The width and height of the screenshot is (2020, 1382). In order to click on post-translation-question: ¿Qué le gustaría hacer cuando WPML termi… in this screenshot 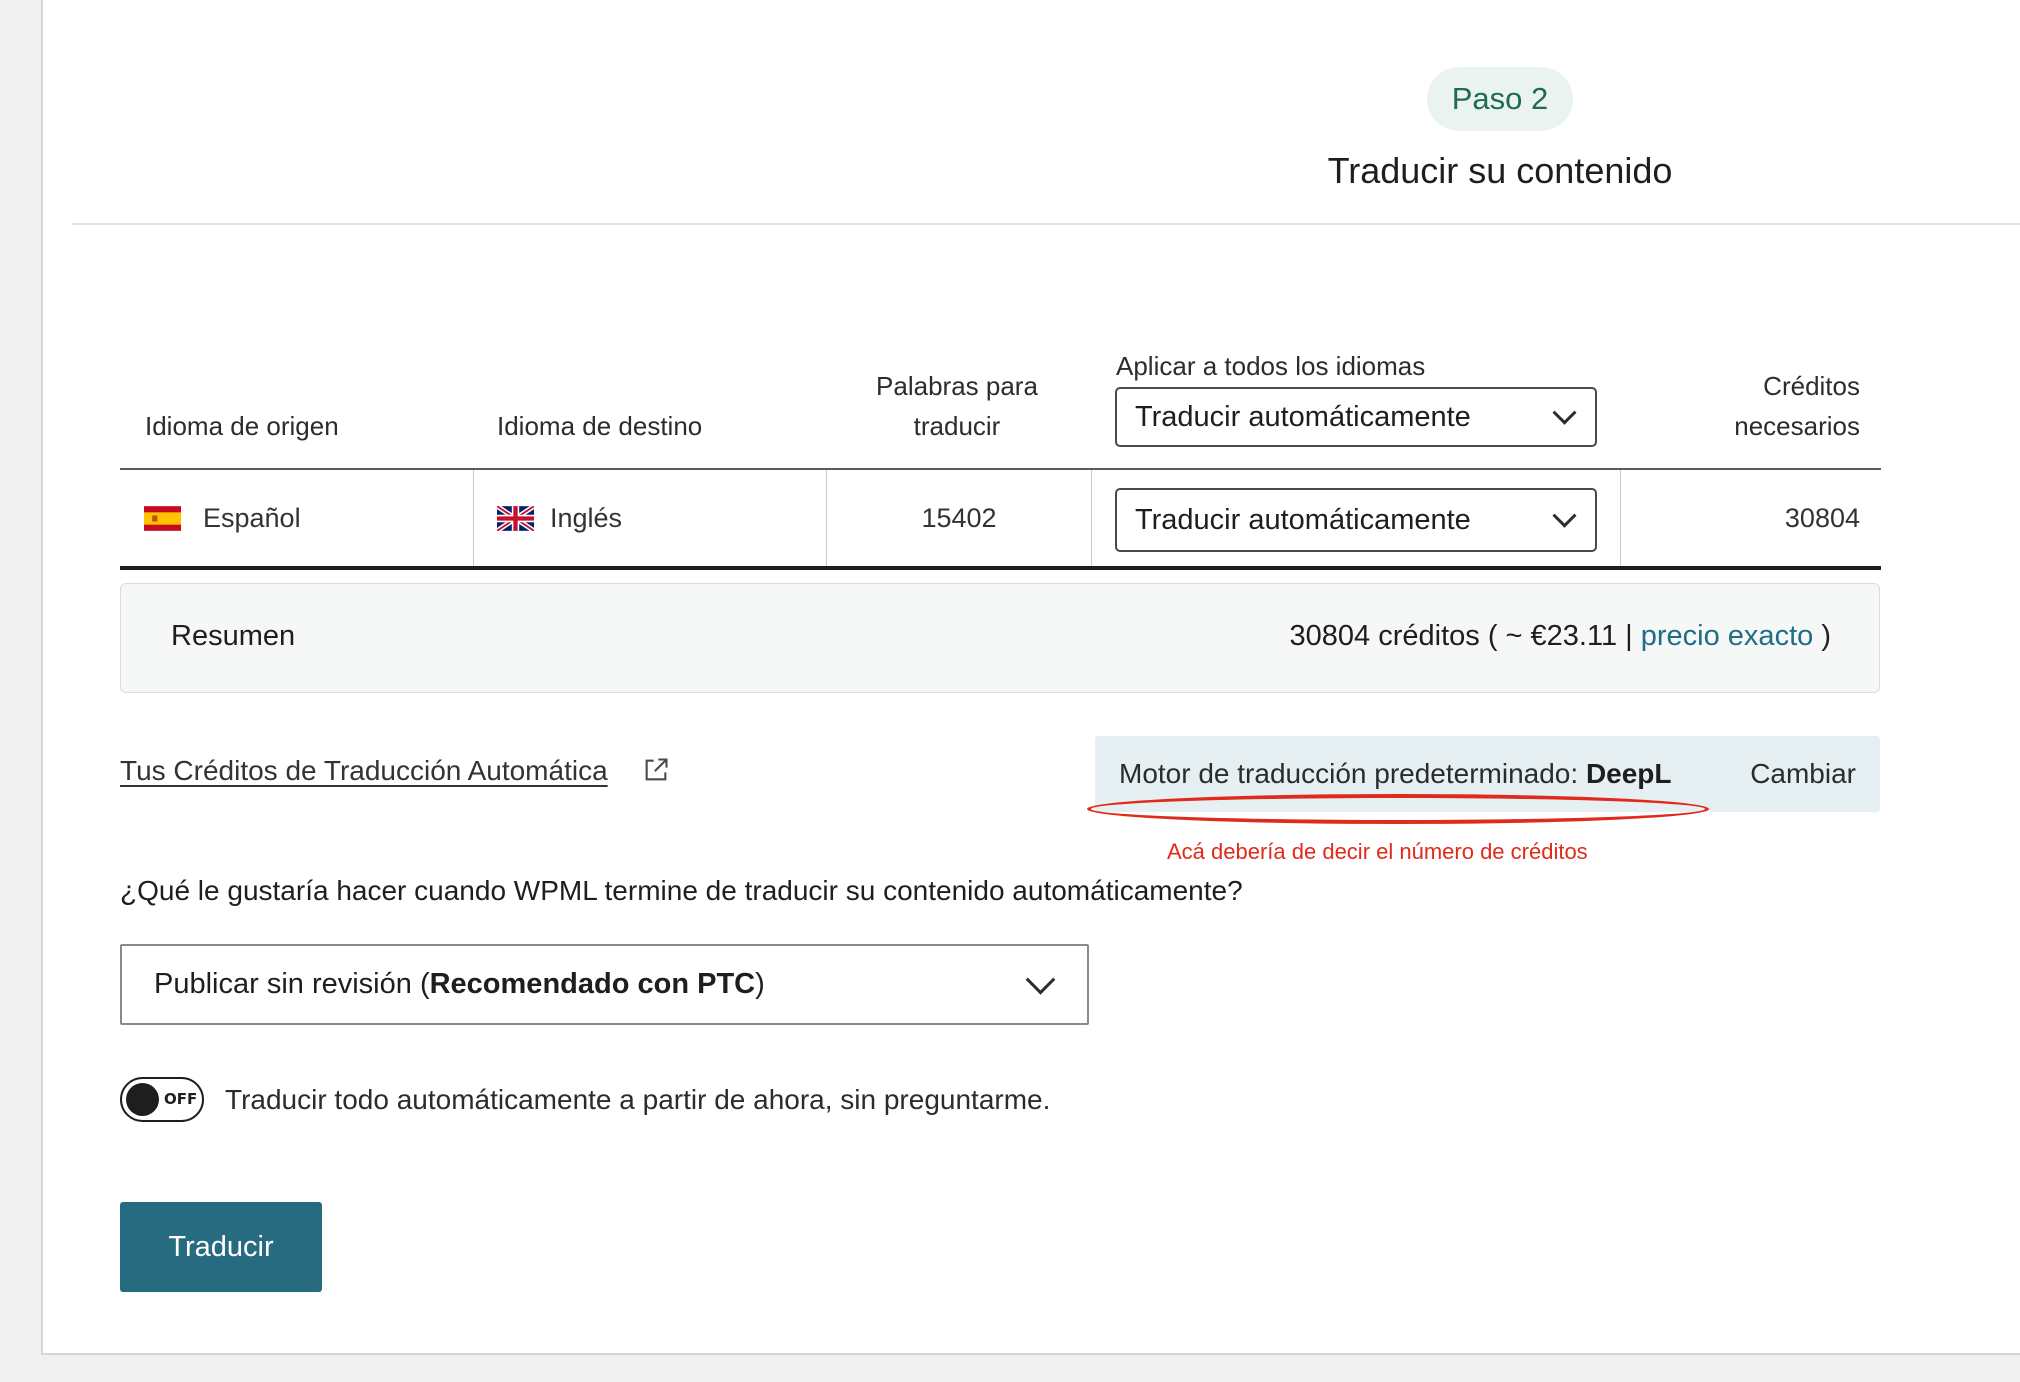, I will do `click(681, 890)`.